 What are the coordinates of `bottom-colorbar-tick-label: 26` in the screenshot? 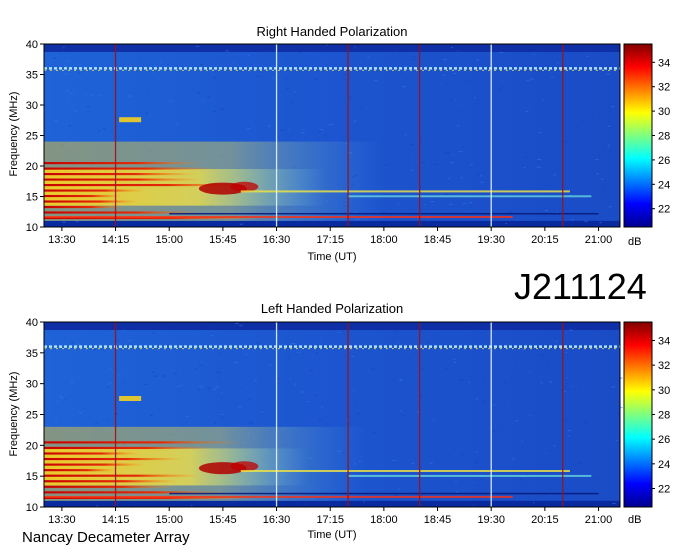 It's located at (664, 440).